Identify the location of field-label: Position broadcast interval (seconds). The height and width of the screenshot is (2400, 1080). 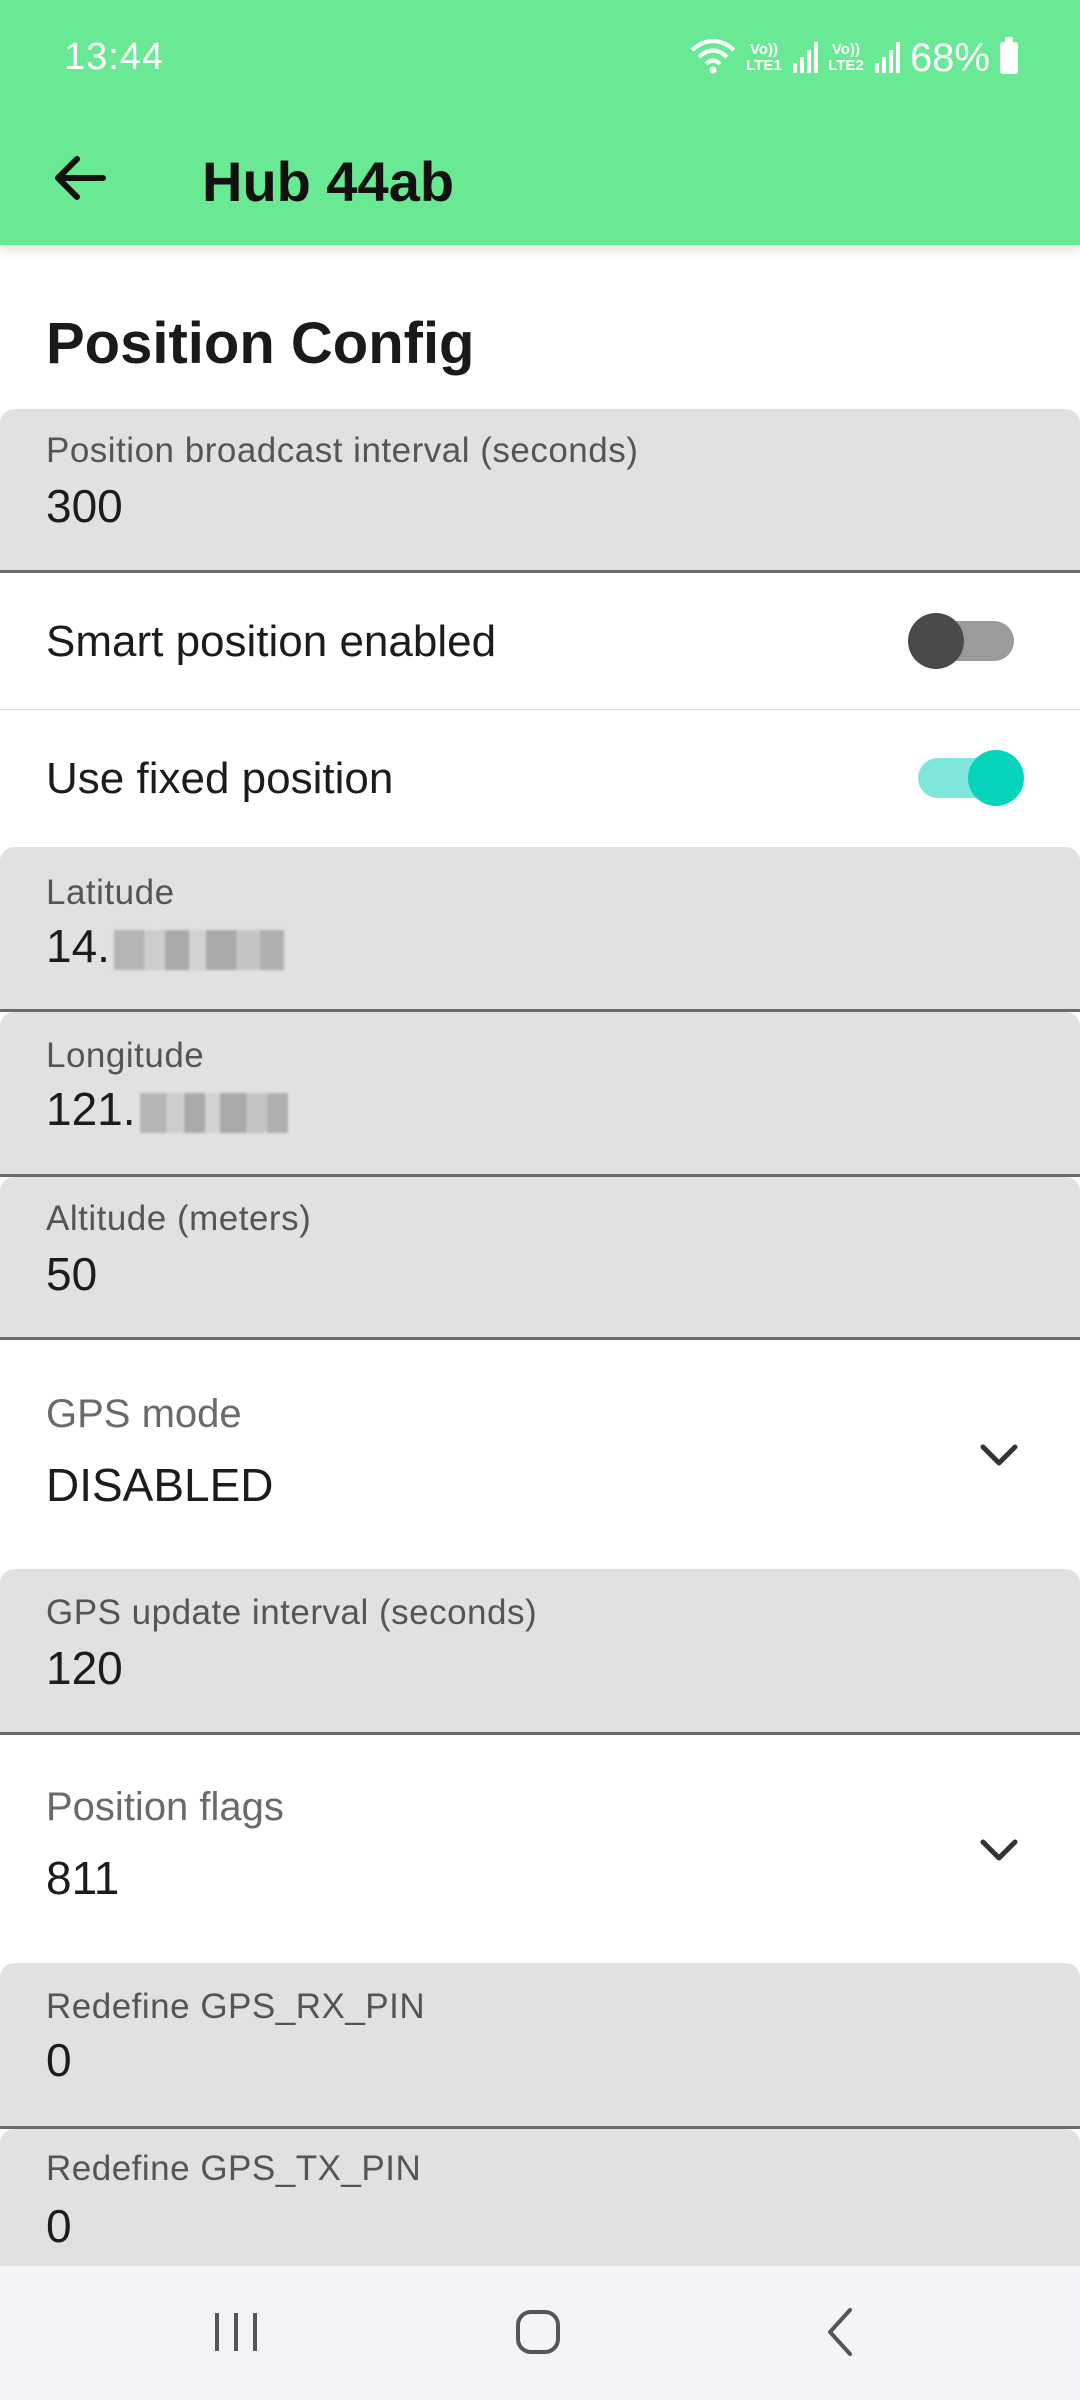
(342, 450).